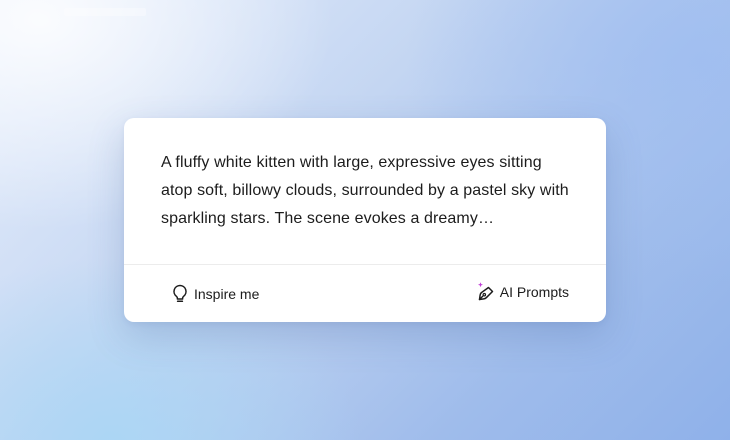 The image size is (730, 440). I want to click on ai-prompts-label: AI Prompts, so click(534, 292).